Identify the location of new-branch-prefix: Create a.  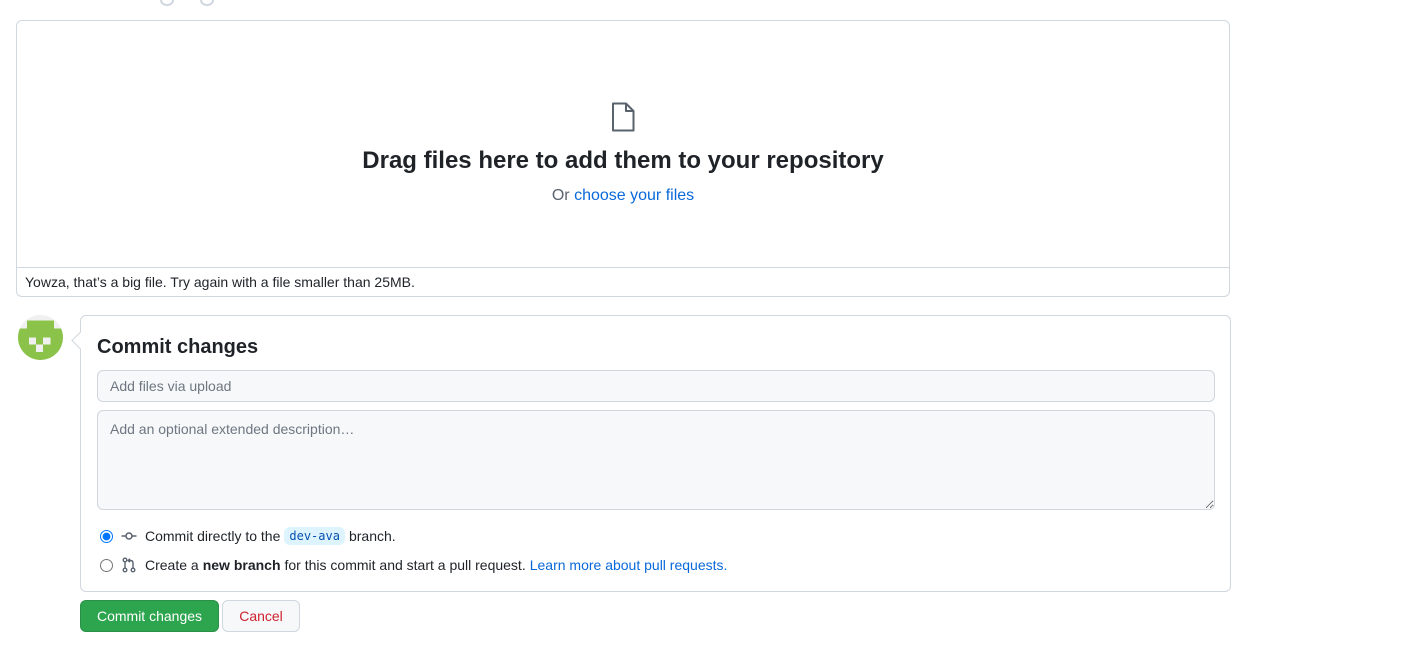
(172, 565).